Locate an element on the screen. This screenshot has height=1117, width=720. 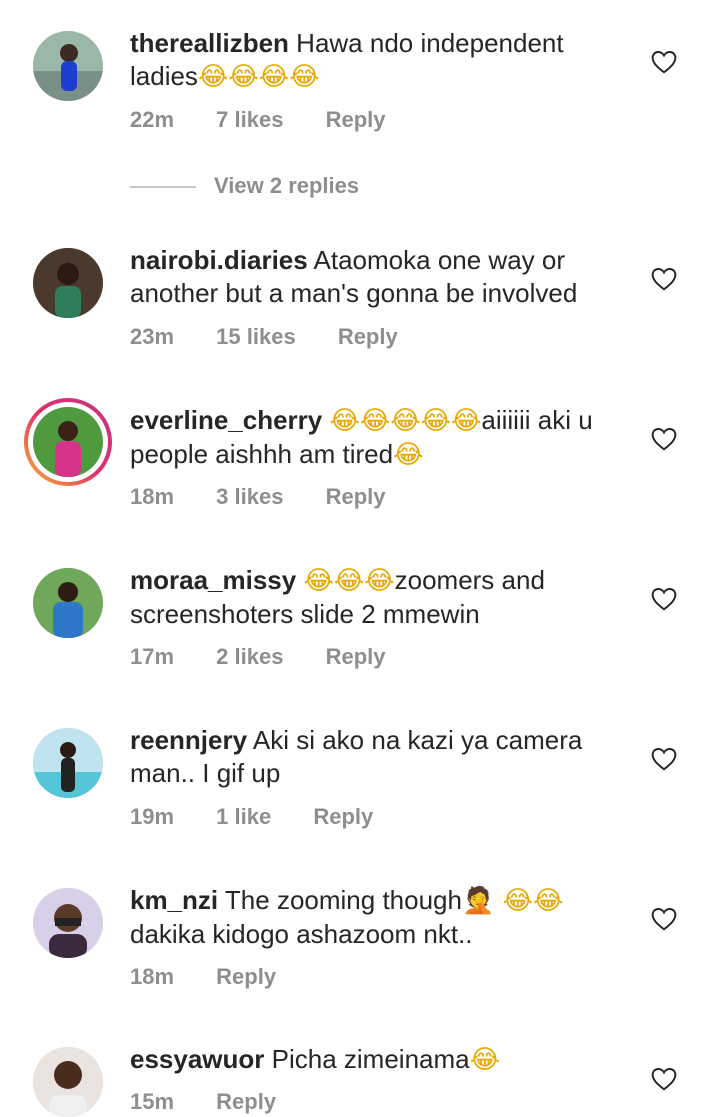
view-replies-label: View 2 replies is located at coordinates (286, 186).